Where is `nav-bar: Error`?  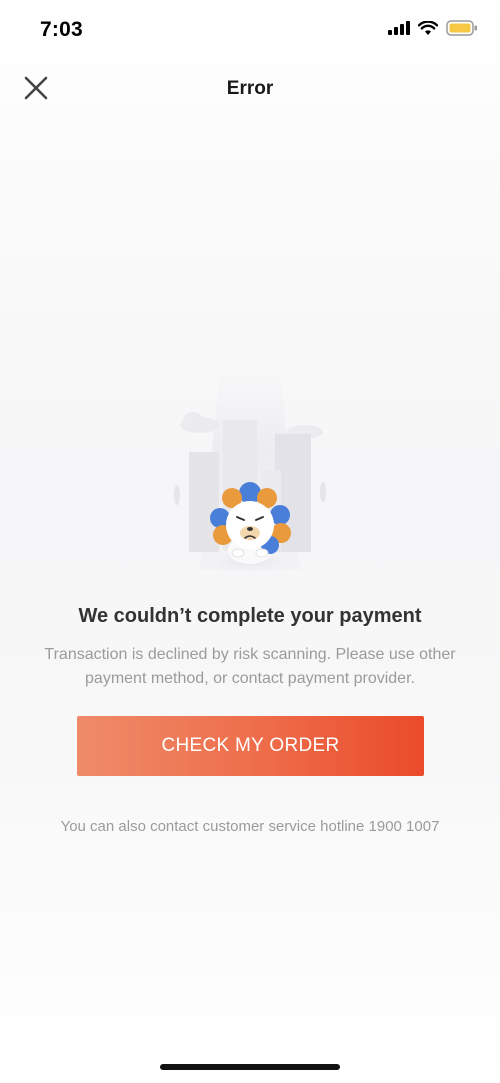
nav-bar: Error is located at coordinates (250, 89).